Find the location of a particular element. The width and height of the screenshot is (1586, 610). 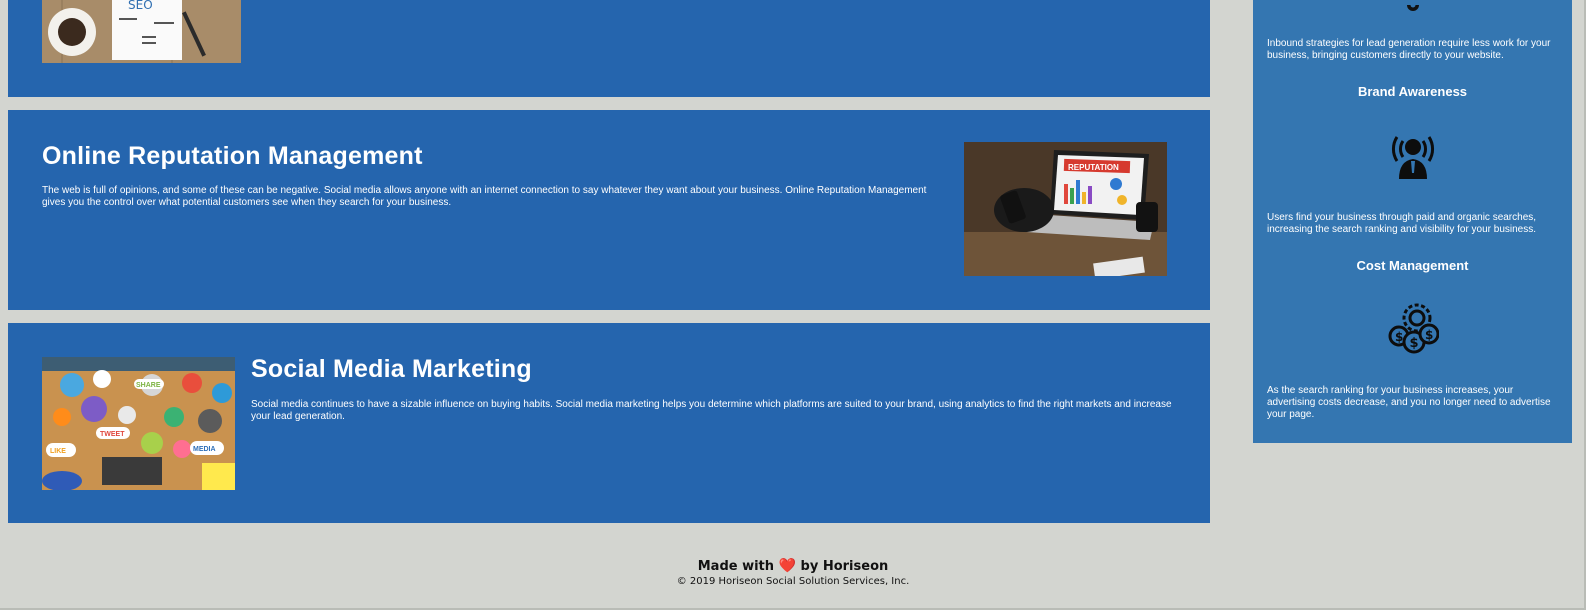

like-bubble-label: LIKE is located at coordinates (58, 451).